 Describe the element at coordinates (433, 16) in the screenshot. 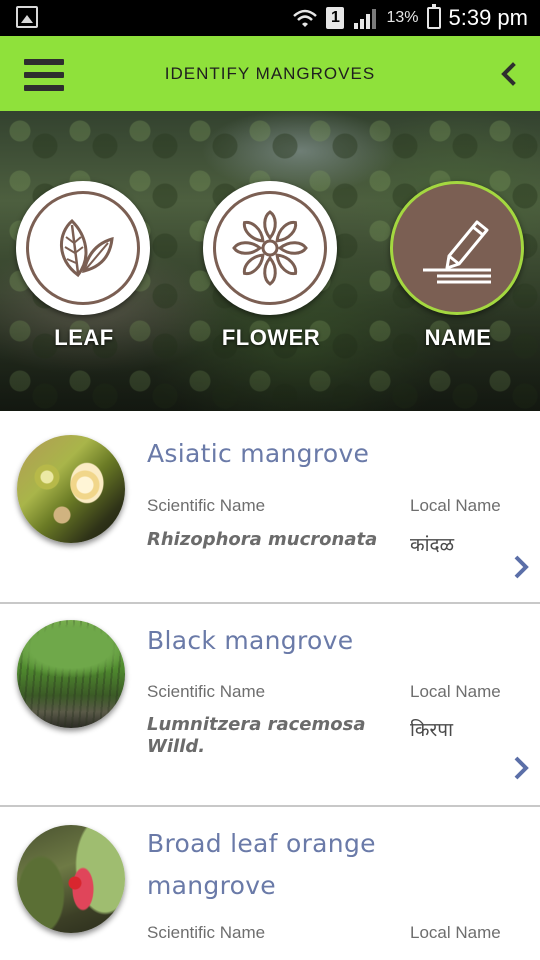

I see `battery-icon` at that location.